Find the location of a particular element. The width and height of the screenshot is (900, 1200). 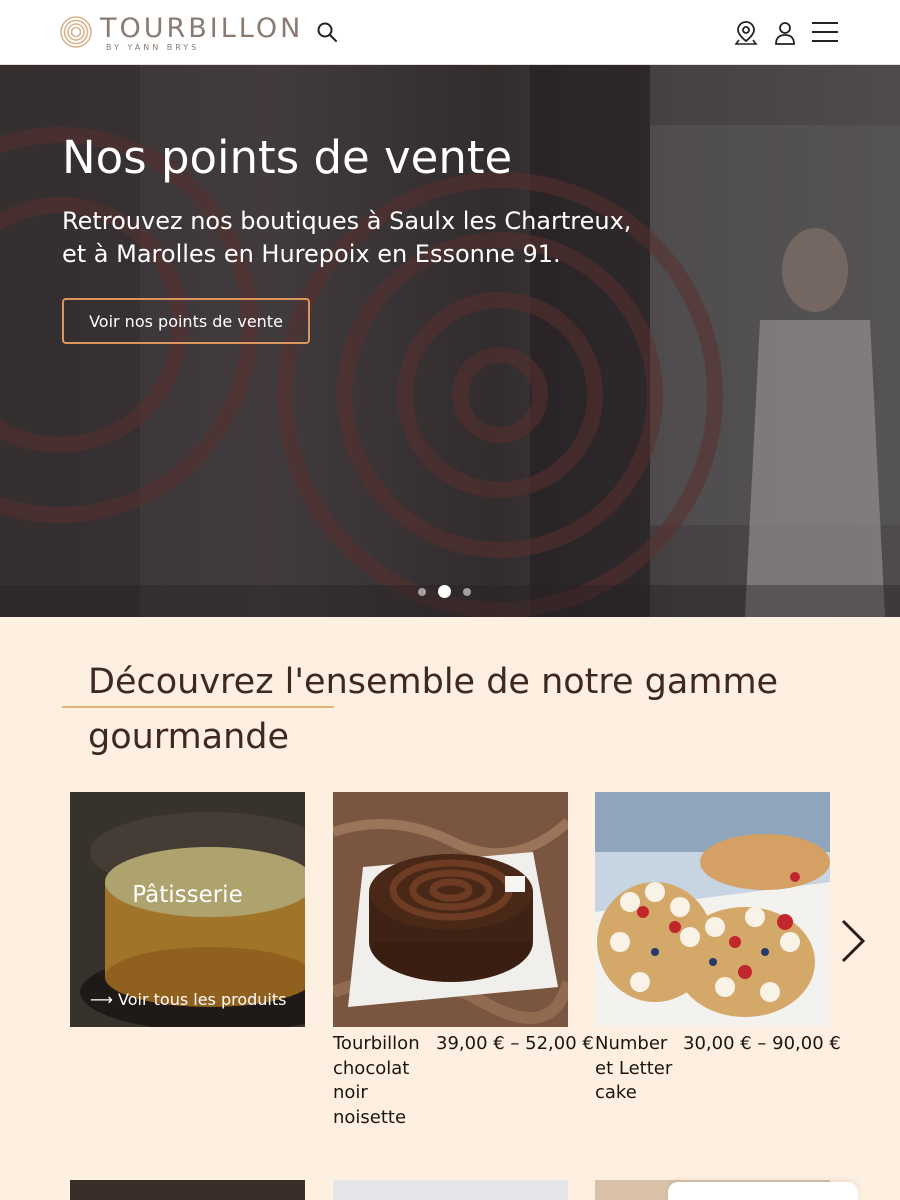

view-stores-button: Voir nos points de vente is located at coordinates (186, 321).